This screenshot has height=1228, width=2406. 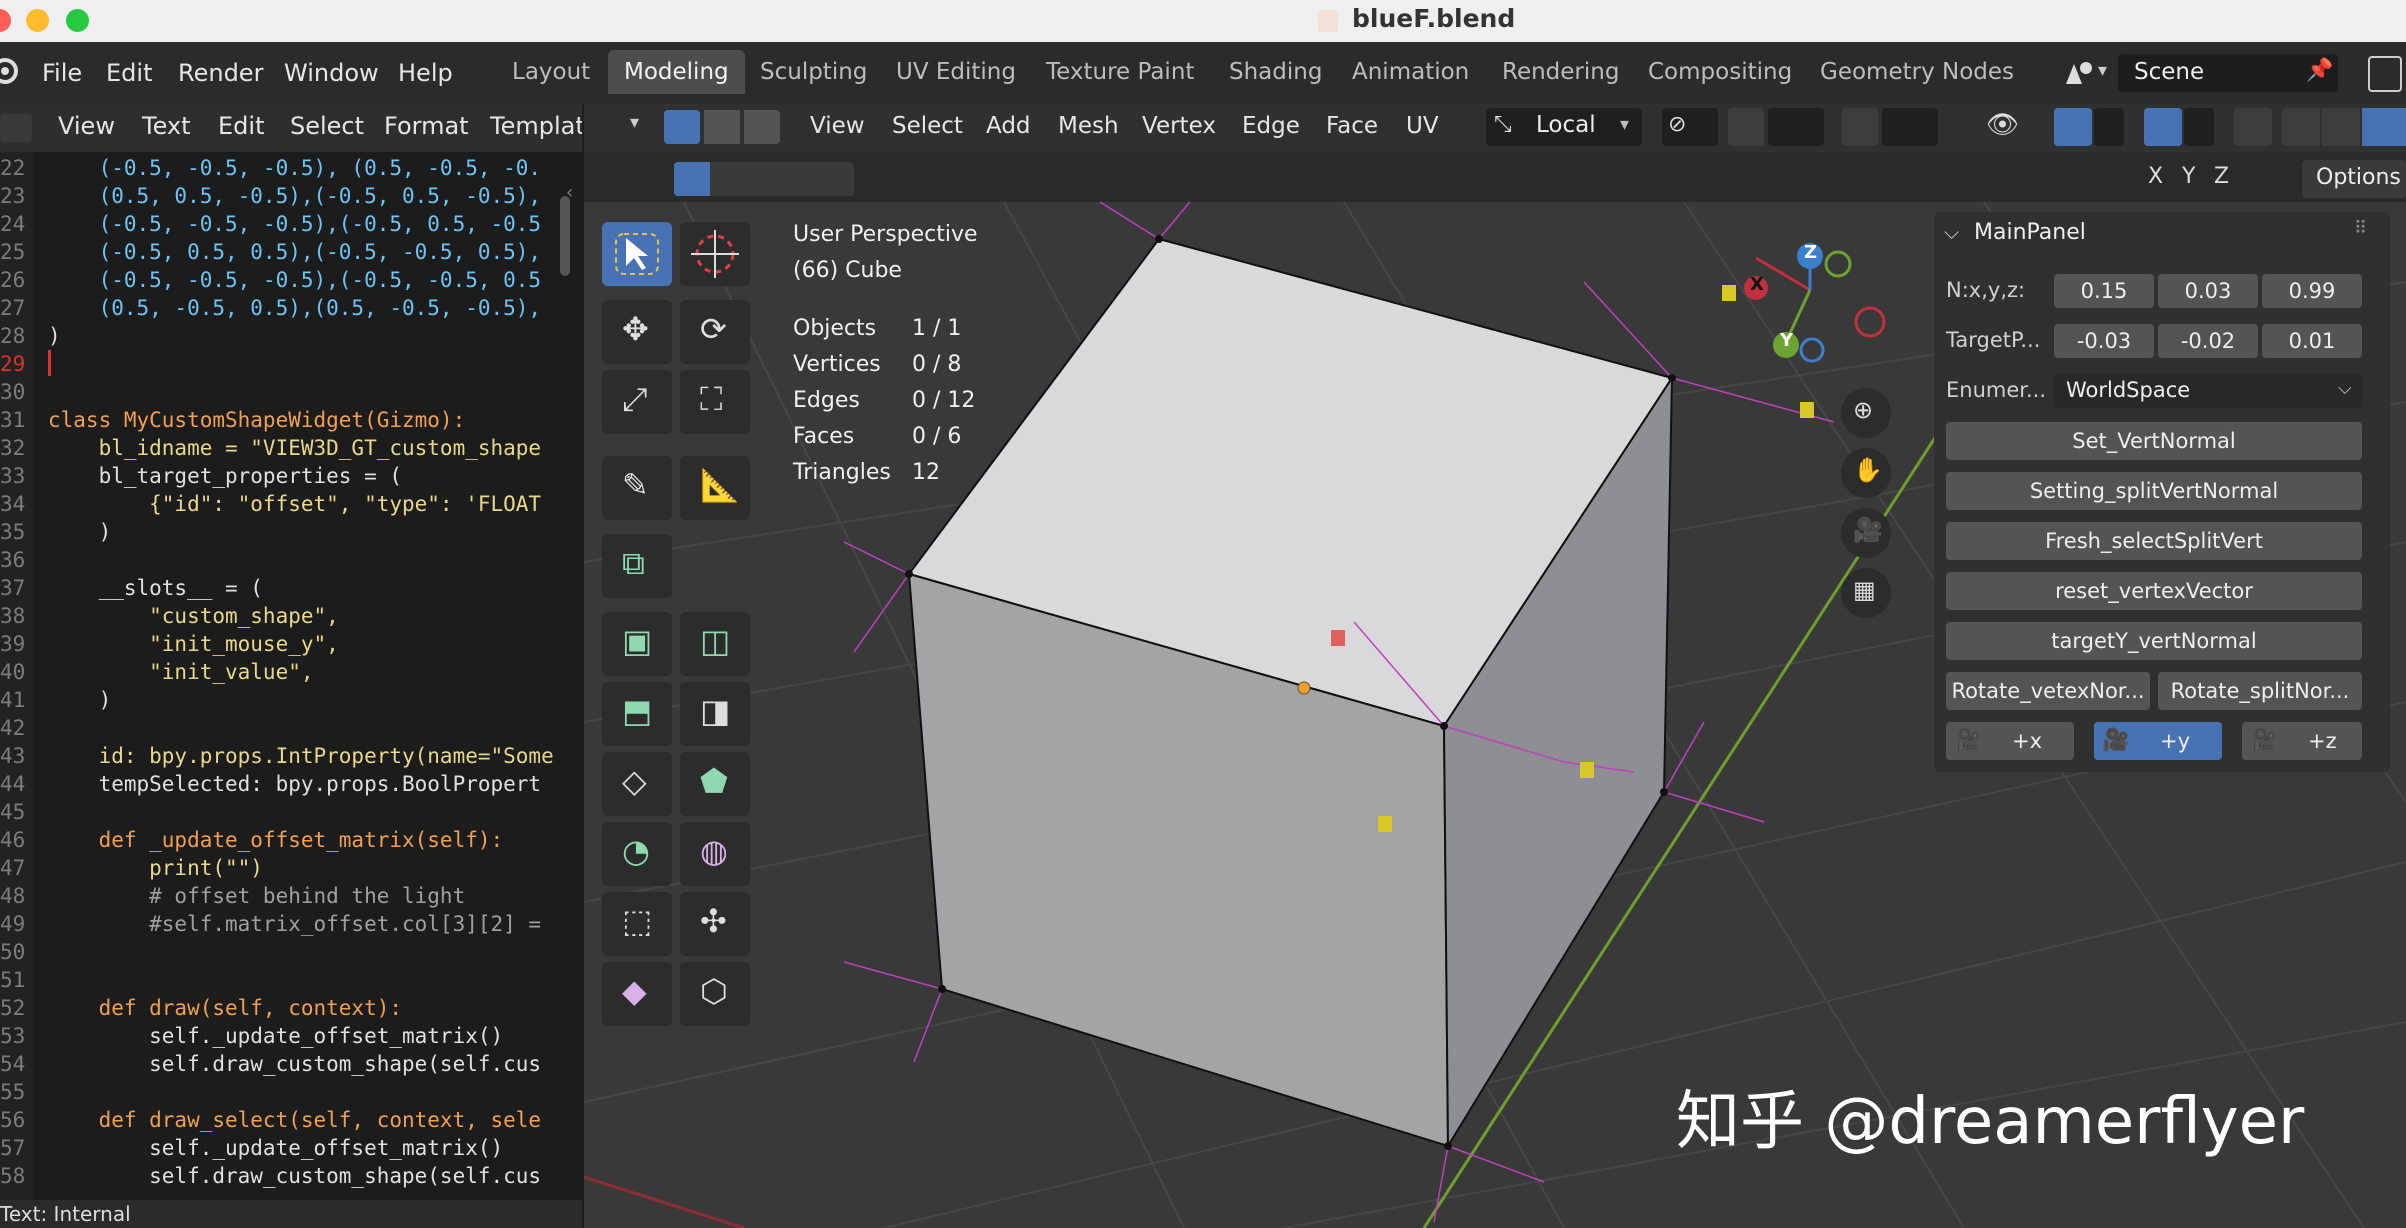 I want to click on smooth-tool-icon: ◍, so click(x=715, y=854).